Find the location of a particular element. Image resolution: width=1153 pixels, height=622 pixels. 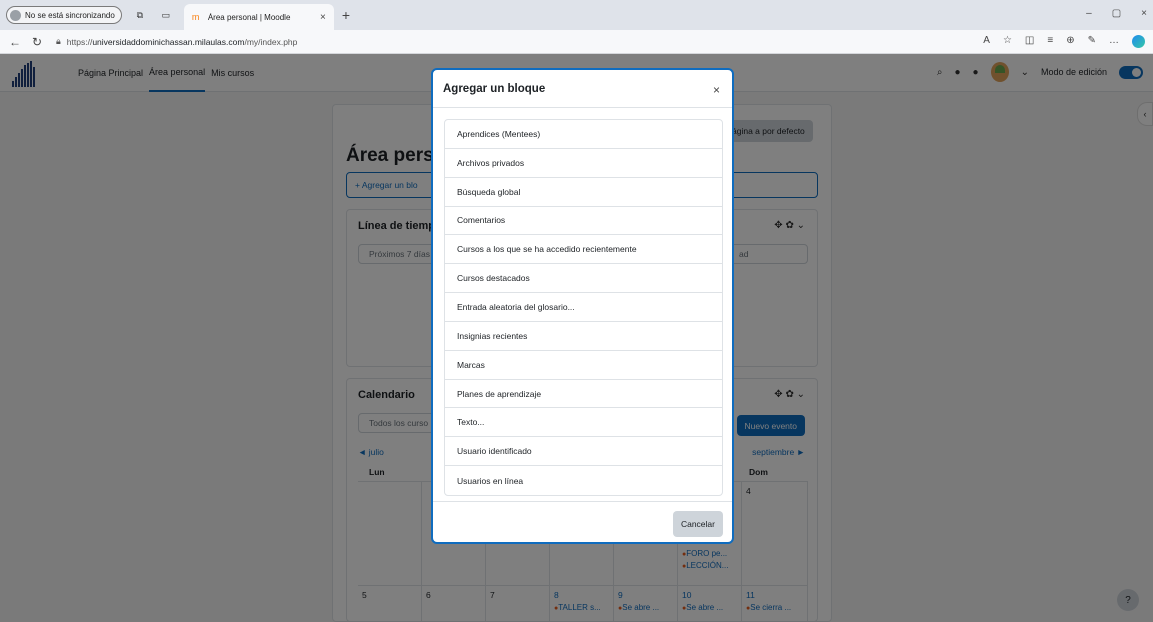

copilot-icon is located at coordinates (1138, 41).